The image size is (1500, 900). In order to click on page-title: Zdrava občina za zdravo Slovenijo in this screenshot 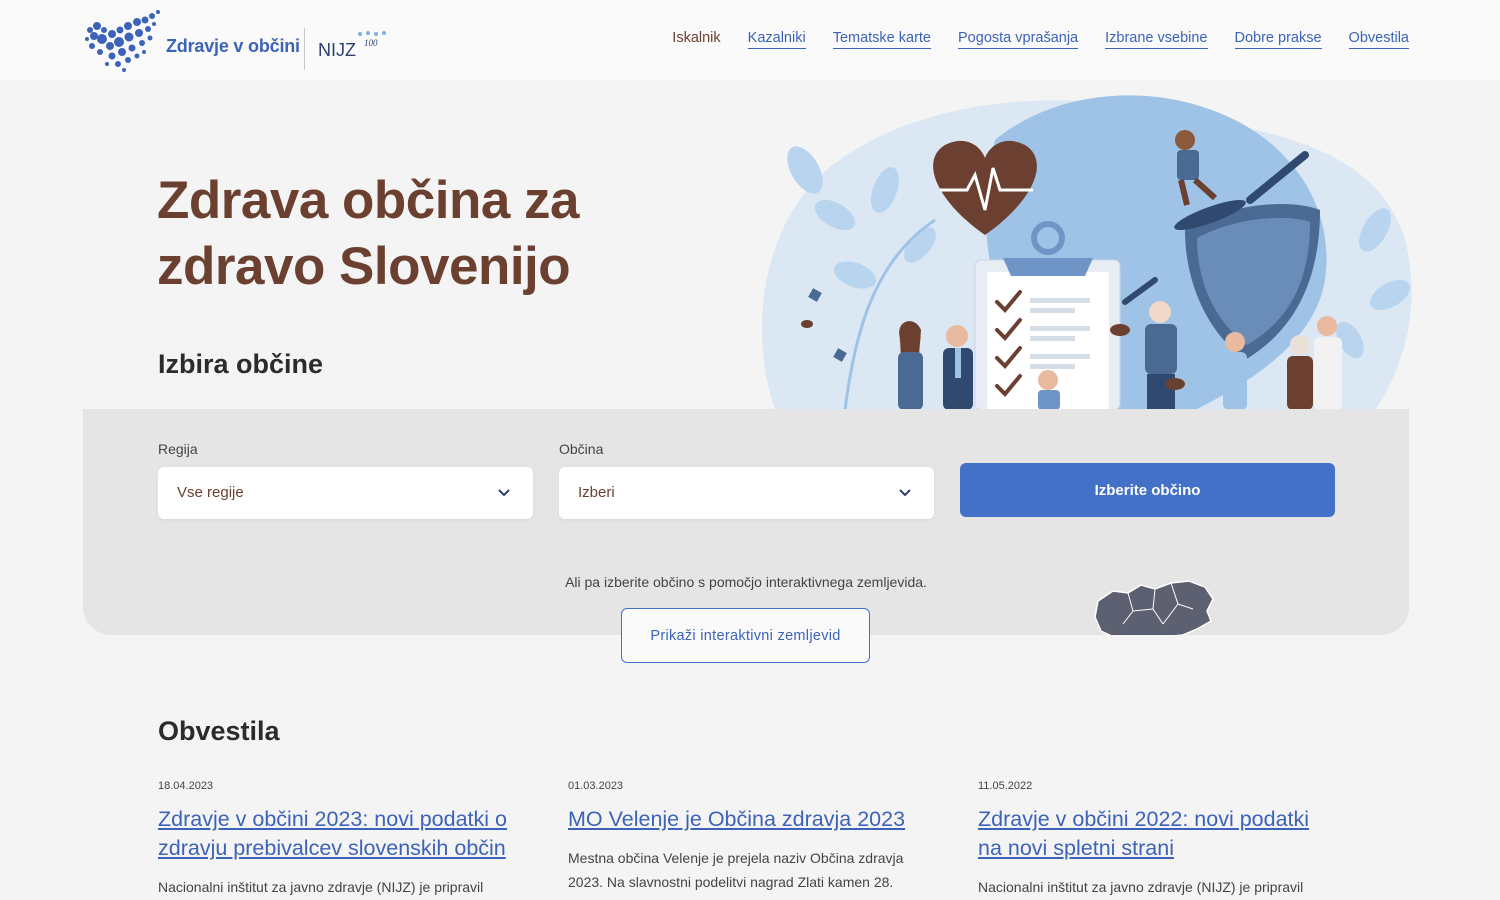, I will do `click(368, 233)`.